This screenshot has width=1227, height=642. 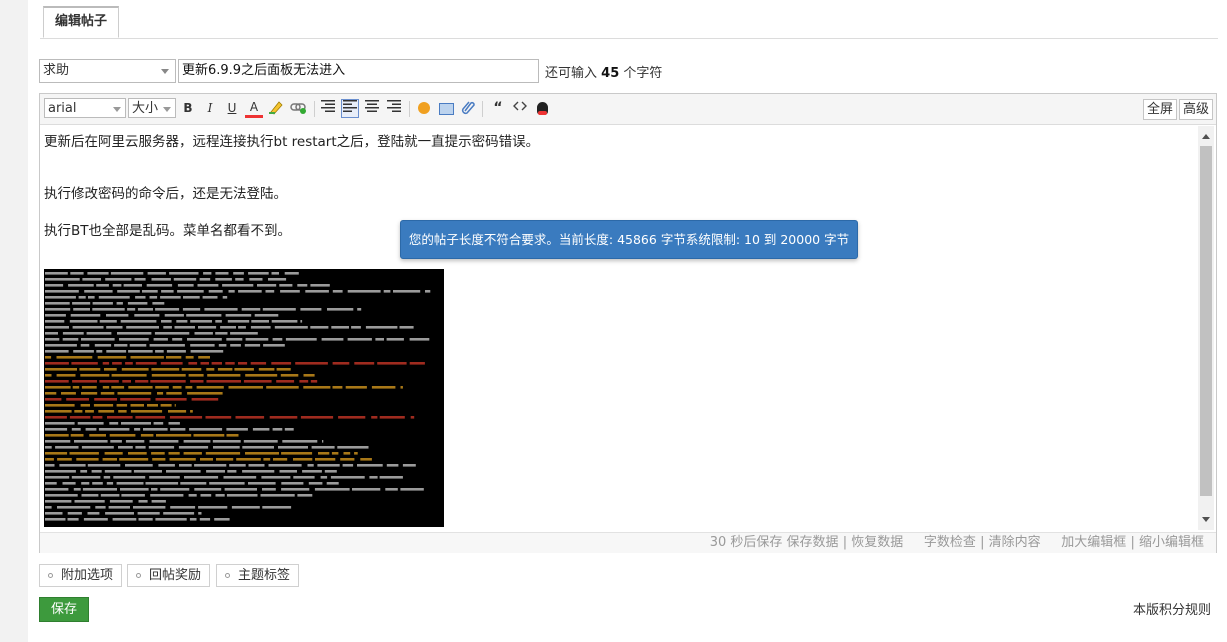 I want to click on topic-tags-button: 主题标签, so click(x=258, y=575).